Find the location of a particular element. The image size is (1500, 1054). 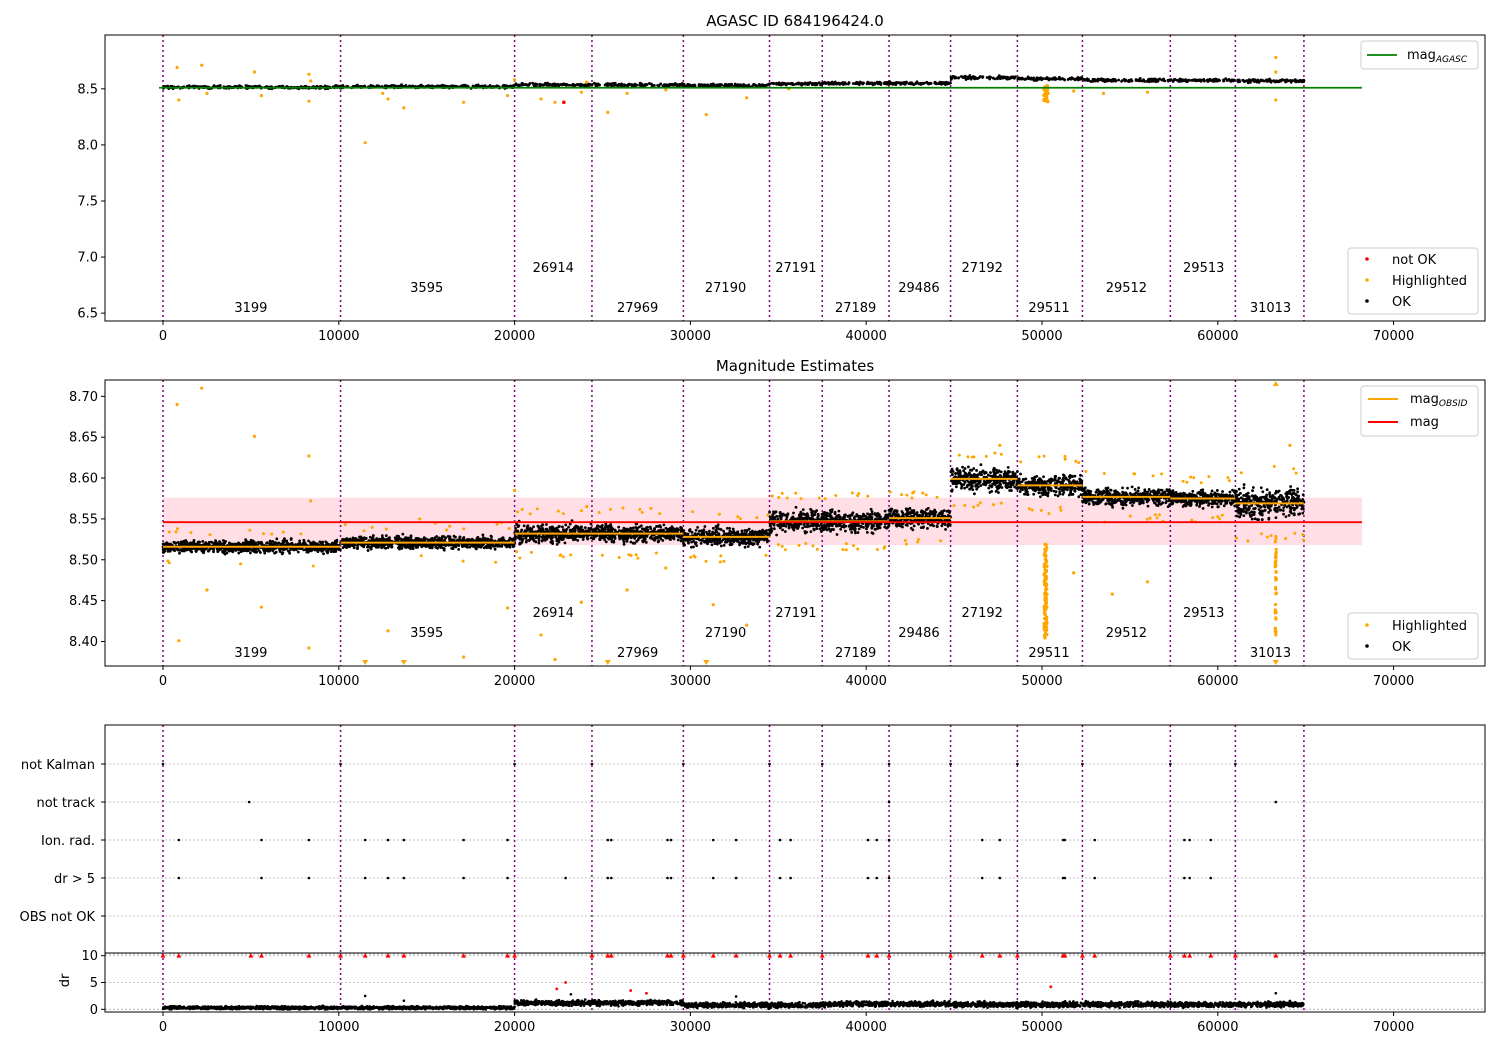

obsid-label: 27192 is located at coordinates (982, 268).